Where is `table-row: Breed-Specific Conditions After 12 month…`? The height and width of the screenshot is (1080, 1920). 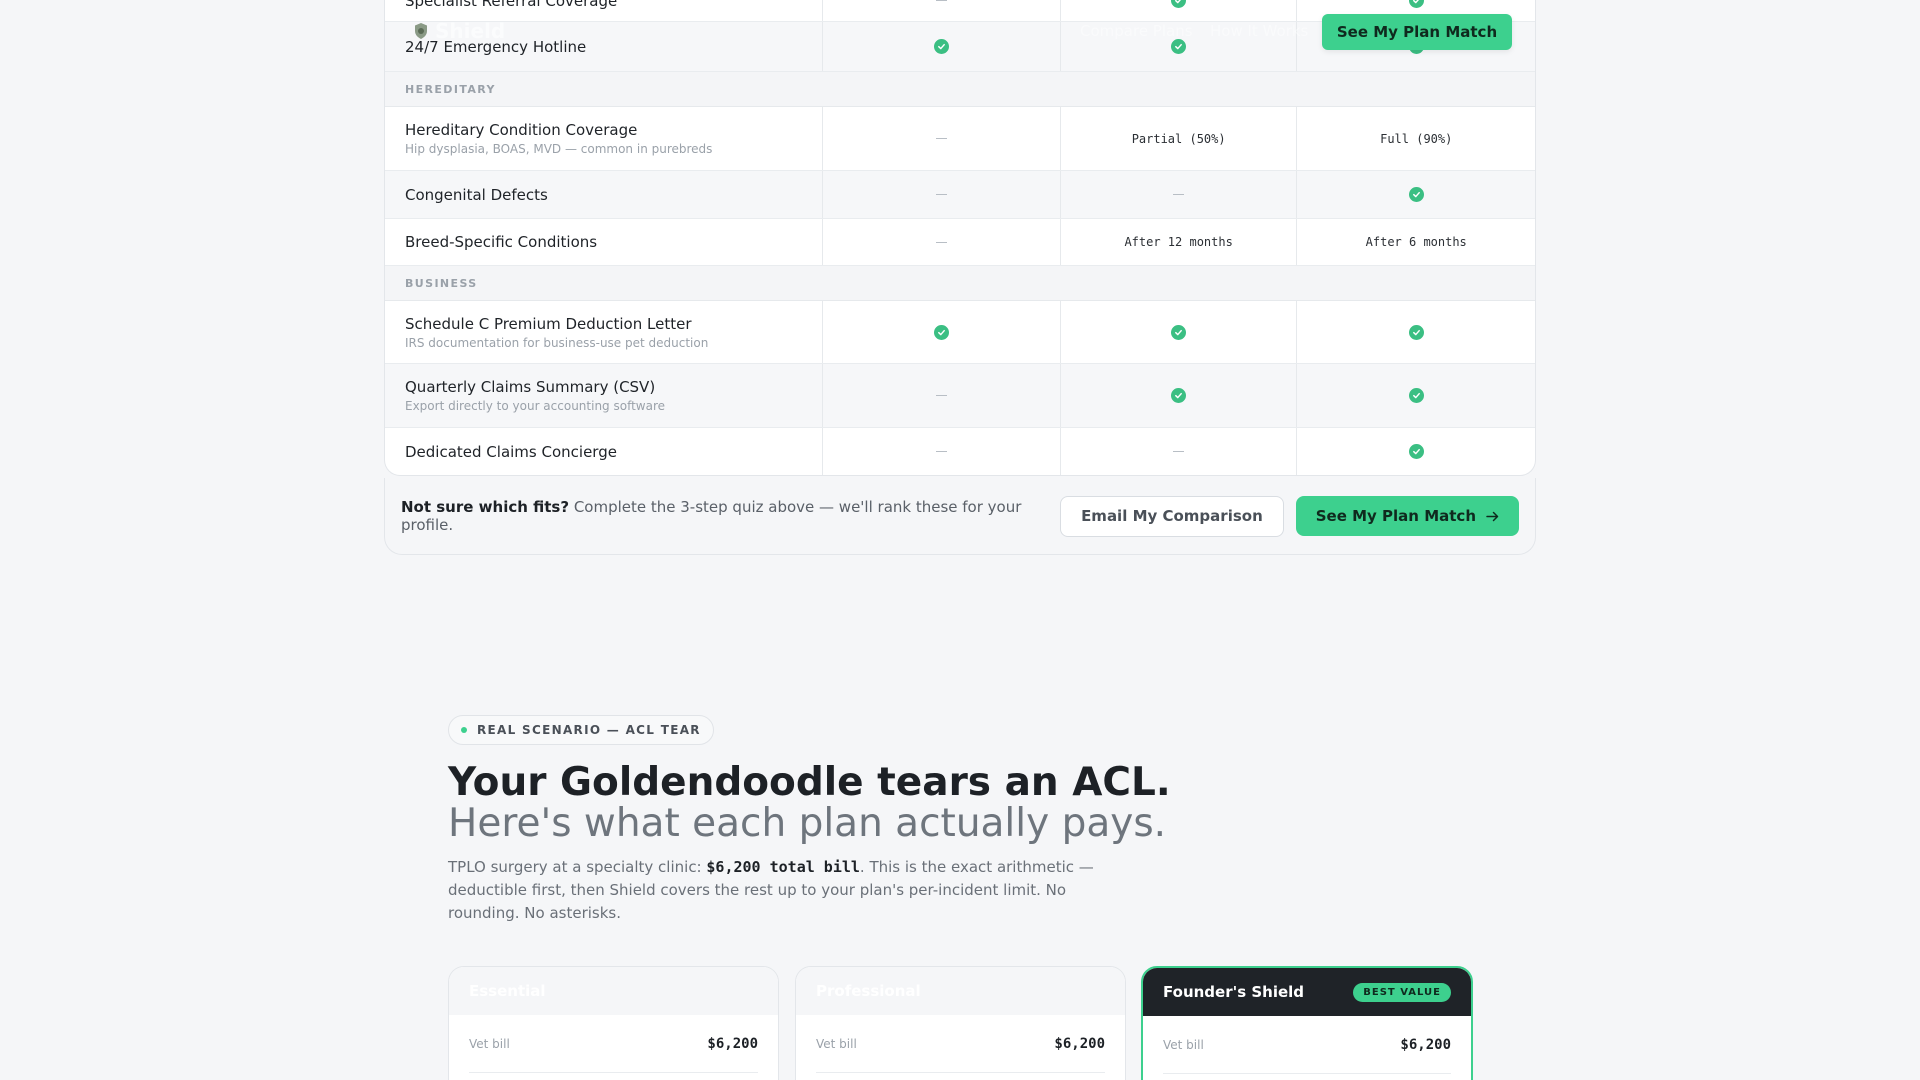
table-row: Breed-Specific Conditions After 12 month… is located at coordinates (960, 242).